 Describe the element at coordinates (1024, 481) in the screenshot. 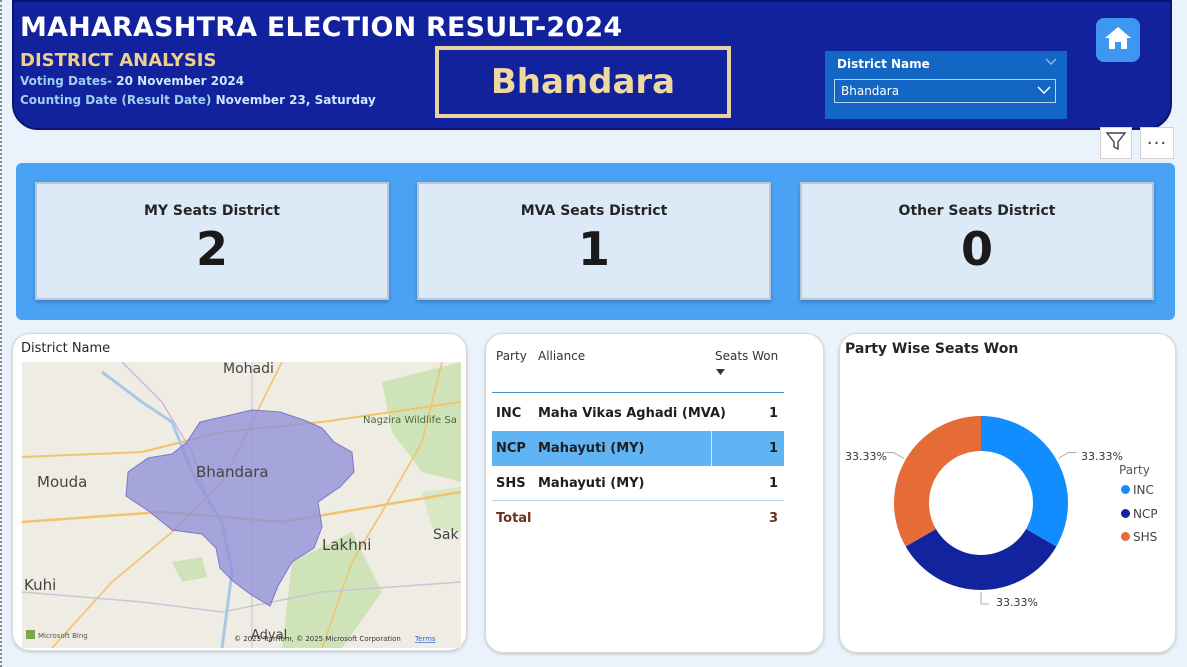

I see `donut-slice-inc` at that location.